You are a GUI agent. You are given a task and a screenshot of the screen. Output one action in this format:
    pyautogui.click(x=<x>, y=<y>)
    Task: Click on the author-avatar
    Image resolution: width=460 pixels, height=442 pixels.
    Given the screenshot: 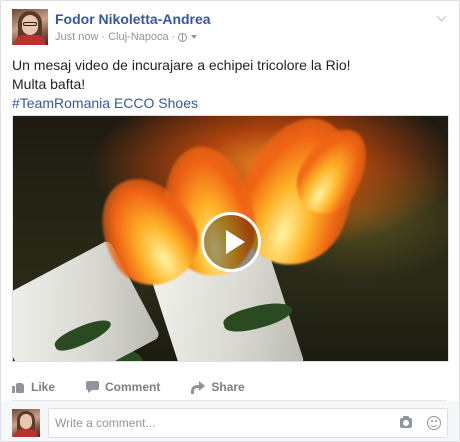 What is the action you would take?
    pyautogui.click(x=30, y=27)
    